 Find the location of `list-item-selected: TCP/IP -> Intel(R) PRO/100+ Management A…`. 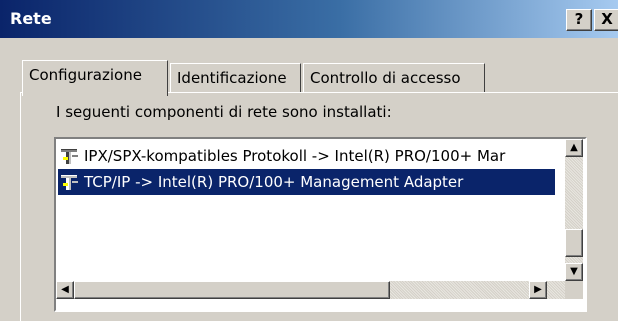

list-item-selected: TCP/IP -> Intel(R) PRO/100+ Management A… is located at coordinates (306, 182).